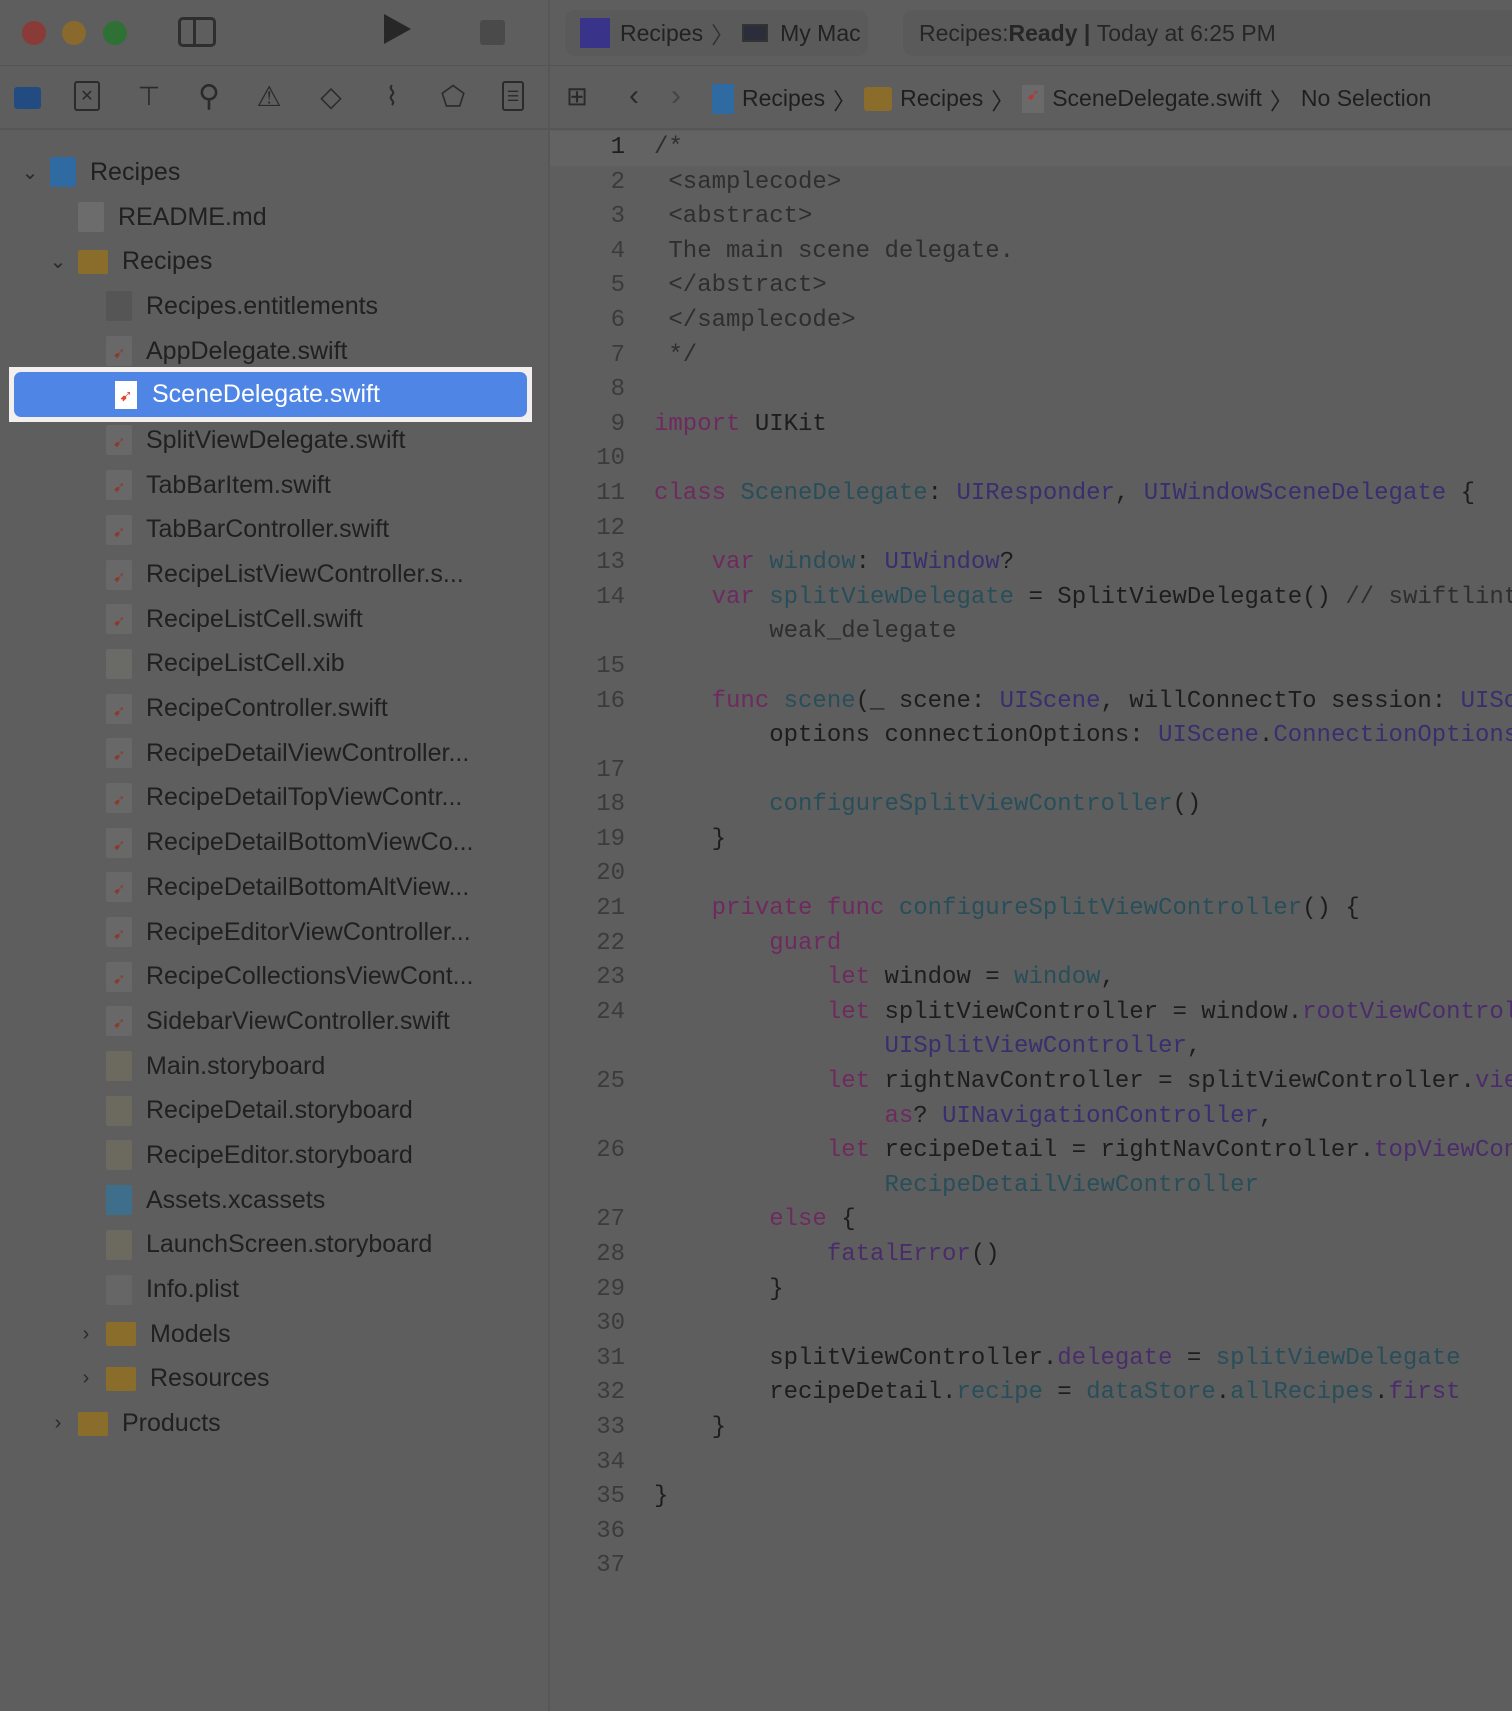 This screenshot has height=1711, width=1512. Describe the element at coordinates (453, 96) in the screenshot. I see `breakpoint-navigator-icon: ⬠` at that location.